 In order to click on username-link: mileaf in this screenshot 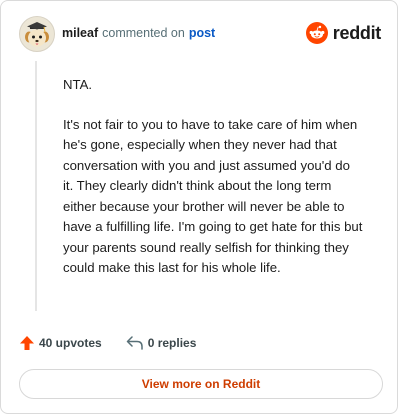, I will do `click(80, 33)`.